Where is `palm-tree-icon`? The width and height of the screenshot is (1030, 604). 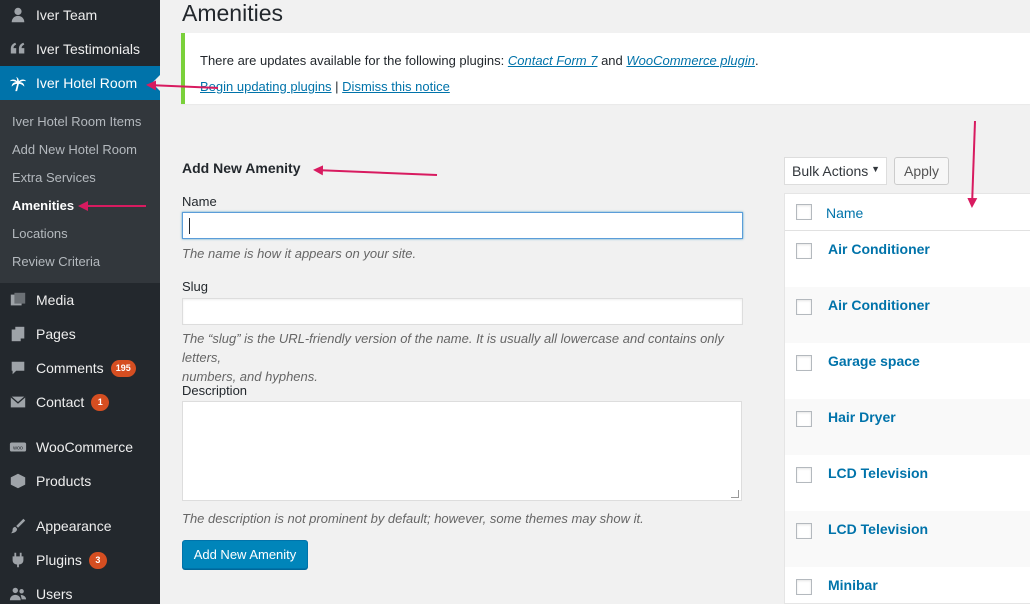 palm-tree-icon is located at coordinates (18, 83).